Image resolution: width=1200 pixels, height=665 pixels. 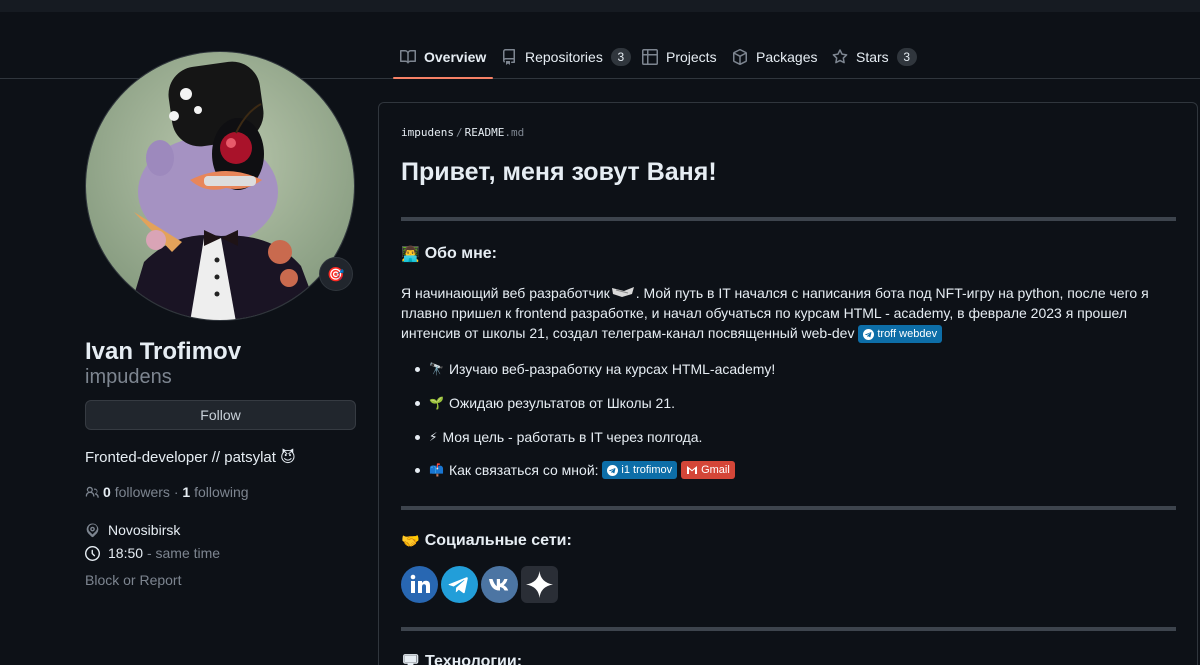 I want to click on about-heading: 👨‍💻 Обо мне:, so click(x=449, y=254).